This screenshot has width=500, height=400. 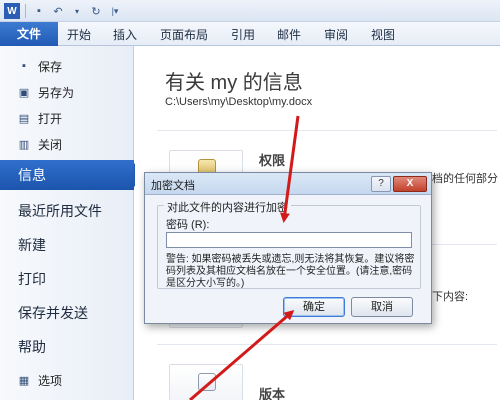 What do you see at coordinates (24, 144) in the screenshot?
I see `close-folder-icon: ▥` at bounding box center [24, 144].